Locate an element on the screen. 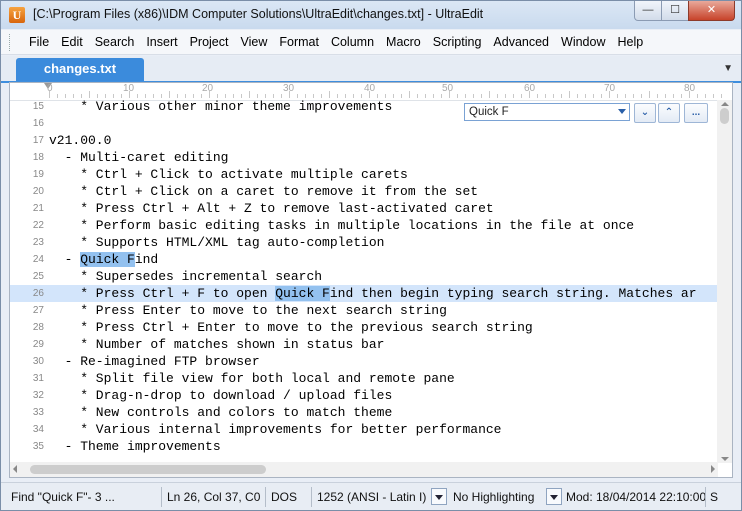 Image resolution: width=742 pixels, height=511 pixels. line-text: * Supersedes incremental search is located at coordinates (186, 276).